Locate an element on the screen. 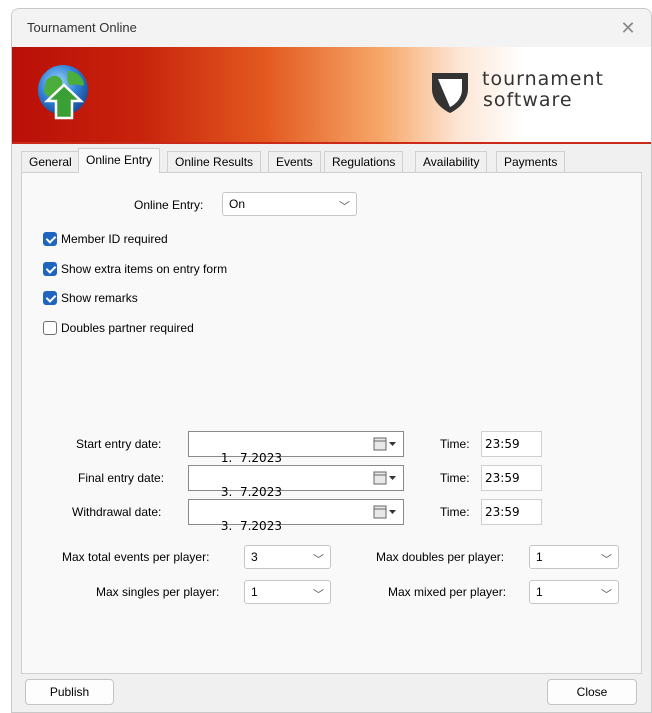 The image size is (652, 713). online-entry-label: Online Entry: is located at coordinates (169, 205).